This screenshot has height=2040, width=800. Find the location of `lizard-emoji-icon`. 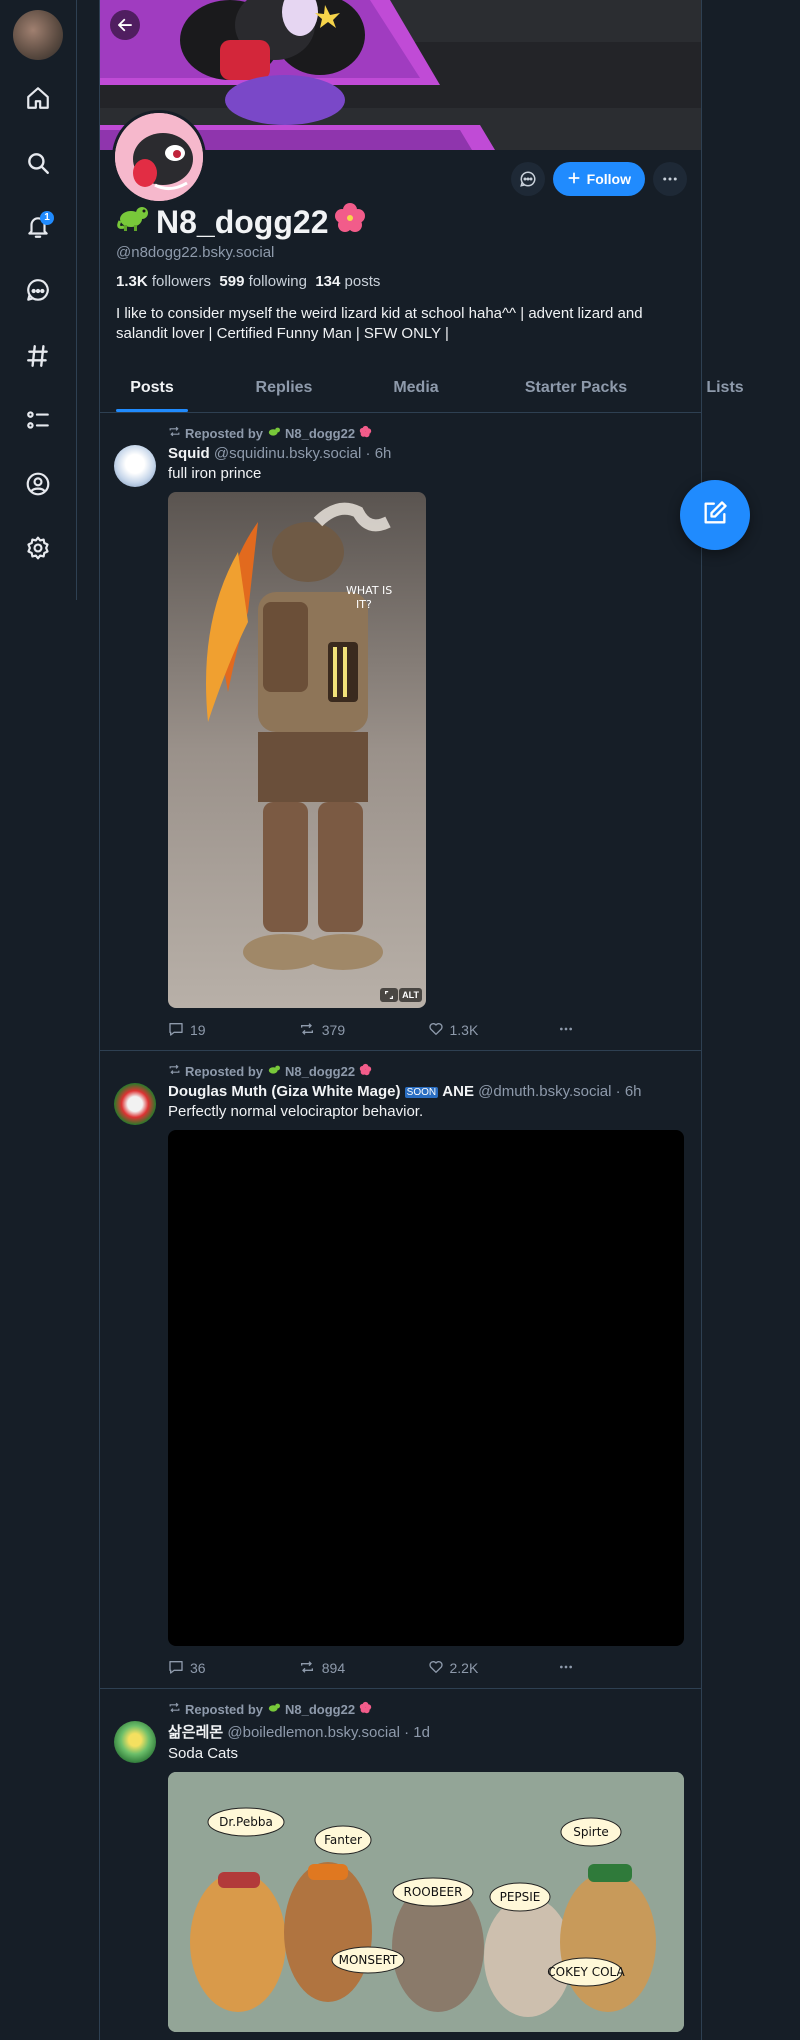

lizard-emoji-icon is located at coordinates (133, 222).